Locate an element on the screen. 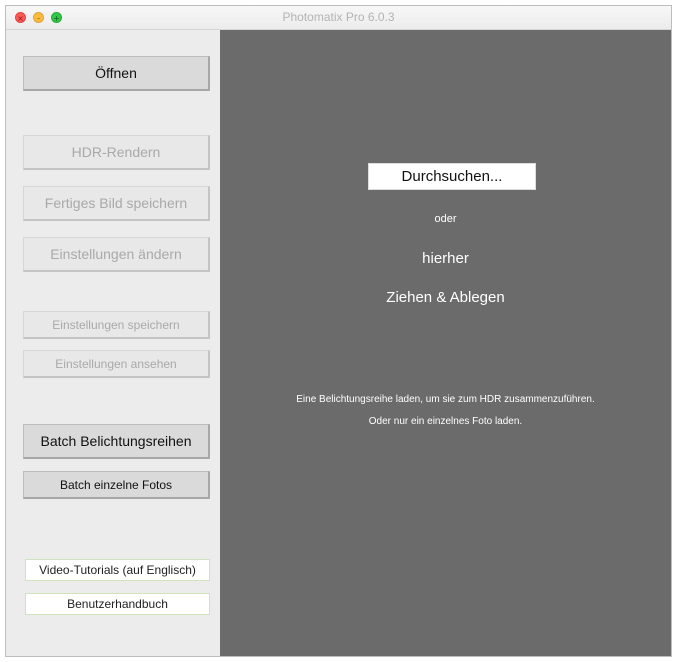 This screenshot has height=662, width=678. batch-single-photos-button: Batch einzelne Fotos is located at coordinates (116, 485).